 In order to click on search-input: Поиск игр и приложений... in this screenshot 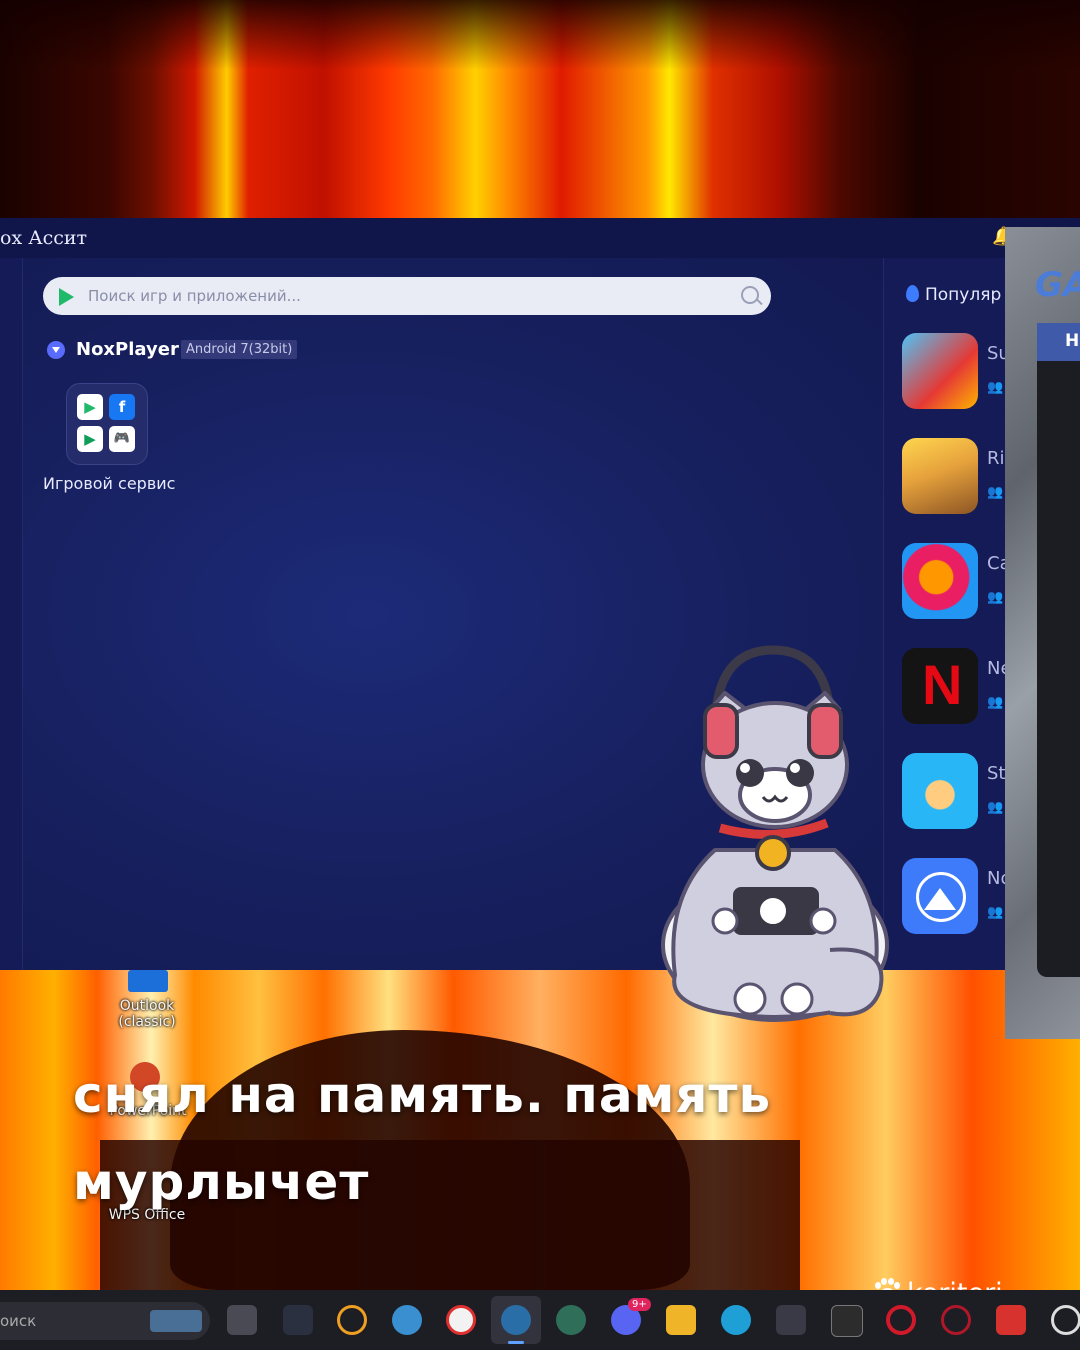, I will do `click(194, 296)`.